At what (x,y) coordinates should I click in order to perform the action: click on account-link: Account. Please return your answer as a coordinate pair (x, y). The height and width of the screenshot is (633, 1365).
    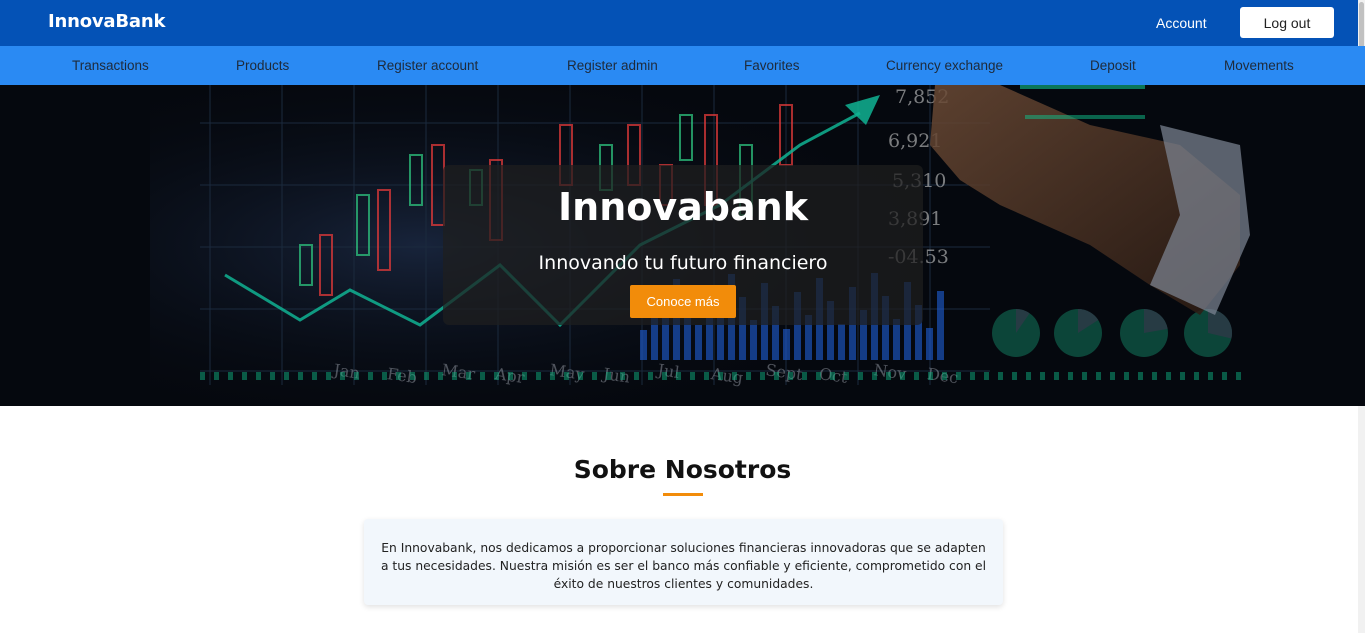
    Looking at the image, I should click on (1181, 23).